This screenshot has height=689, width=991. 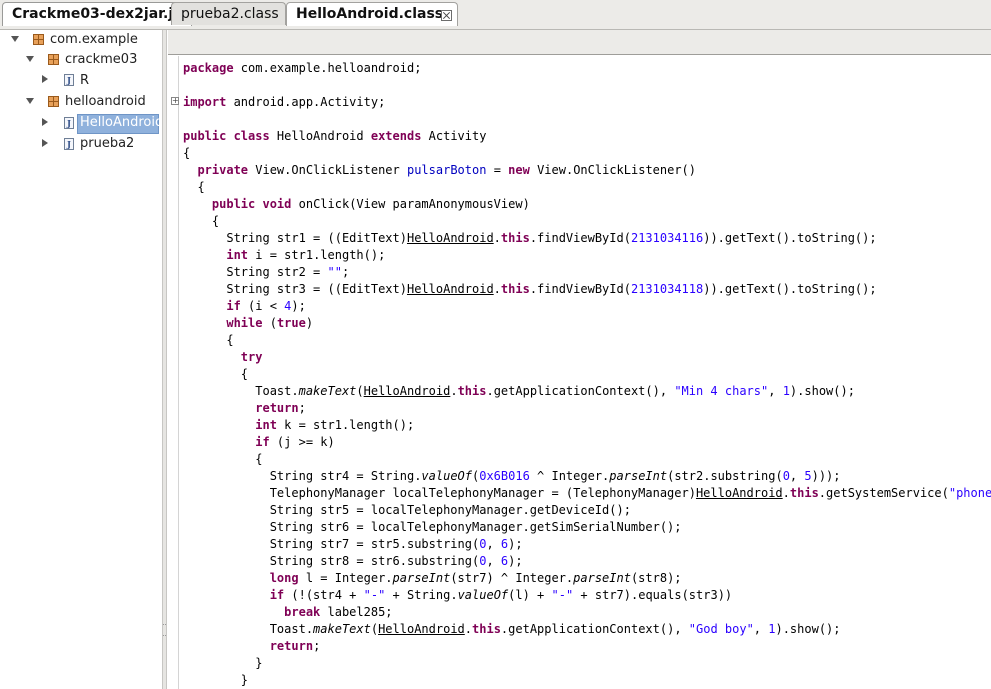 I want to click on code-line: int i = str1.length();, so click(x=284, y=255).